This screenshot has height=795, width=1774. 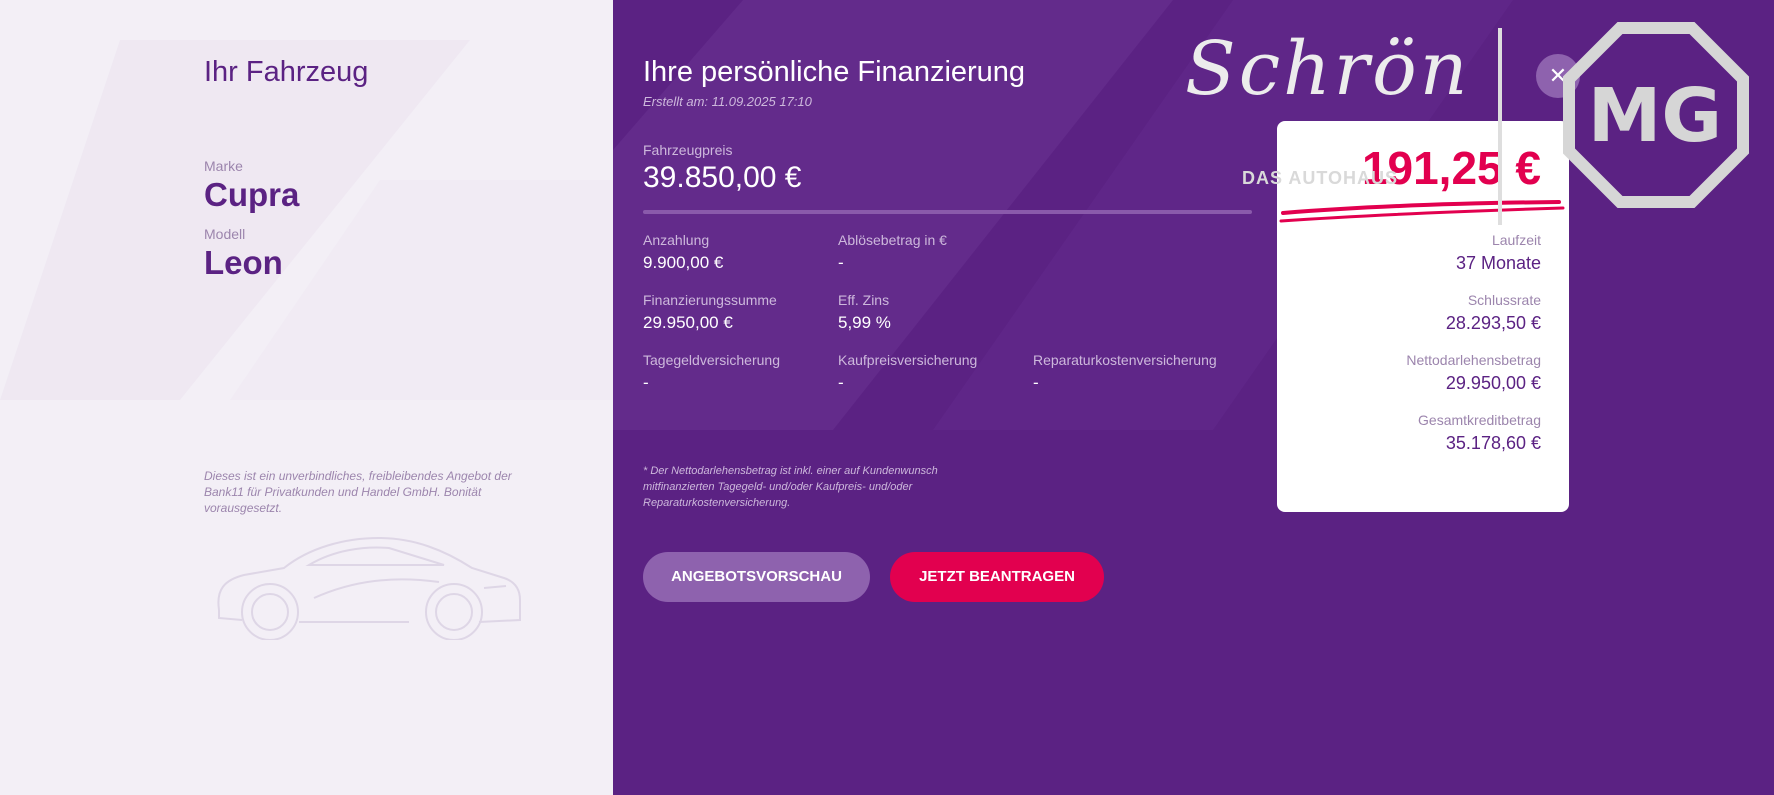 I want to click on daily-allowance-insurance-label: Tagegeldversicherung, so click(x=711, y=360).